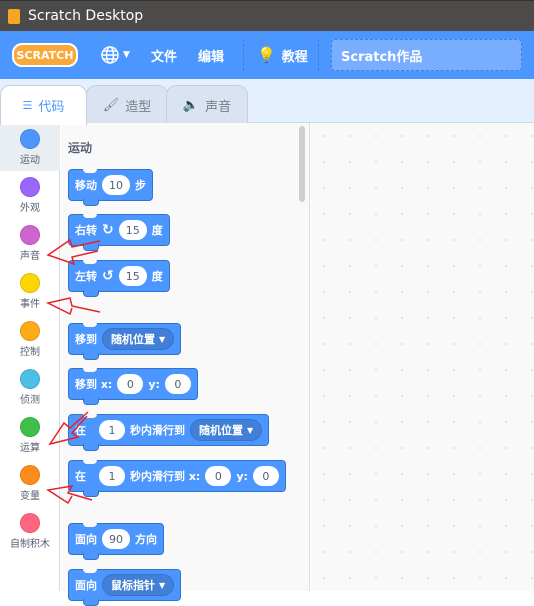 This screenshot has height=606, width=534. Describe the element at coordinates (426, 55) in the screenshot. I see `project-title-input: Scratch作品` at that location.